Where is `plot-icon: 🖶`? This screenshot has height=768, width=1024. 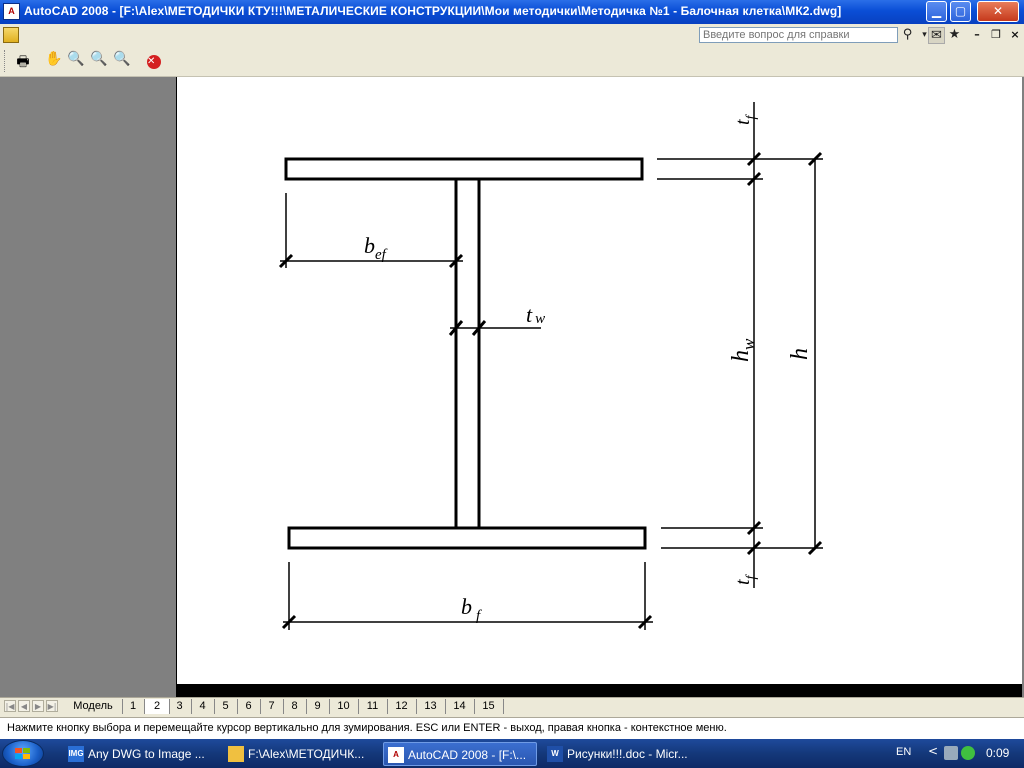
plot-icon: 🖶 is located at coordinates (23, 61).